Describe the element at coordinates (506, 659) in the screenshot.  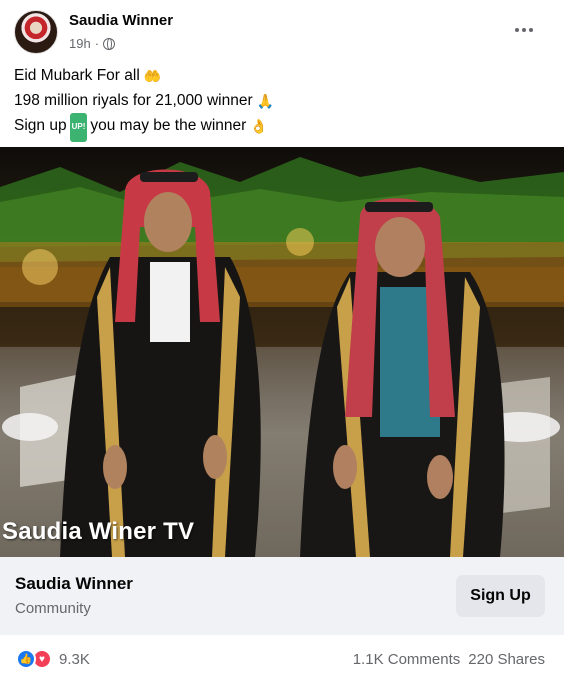
I see `shares-count: 220 Shares` at that location.